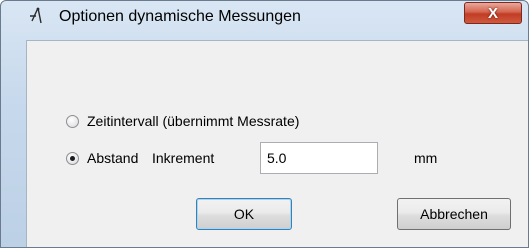  I want to click on increment-input, so click(319, 158).